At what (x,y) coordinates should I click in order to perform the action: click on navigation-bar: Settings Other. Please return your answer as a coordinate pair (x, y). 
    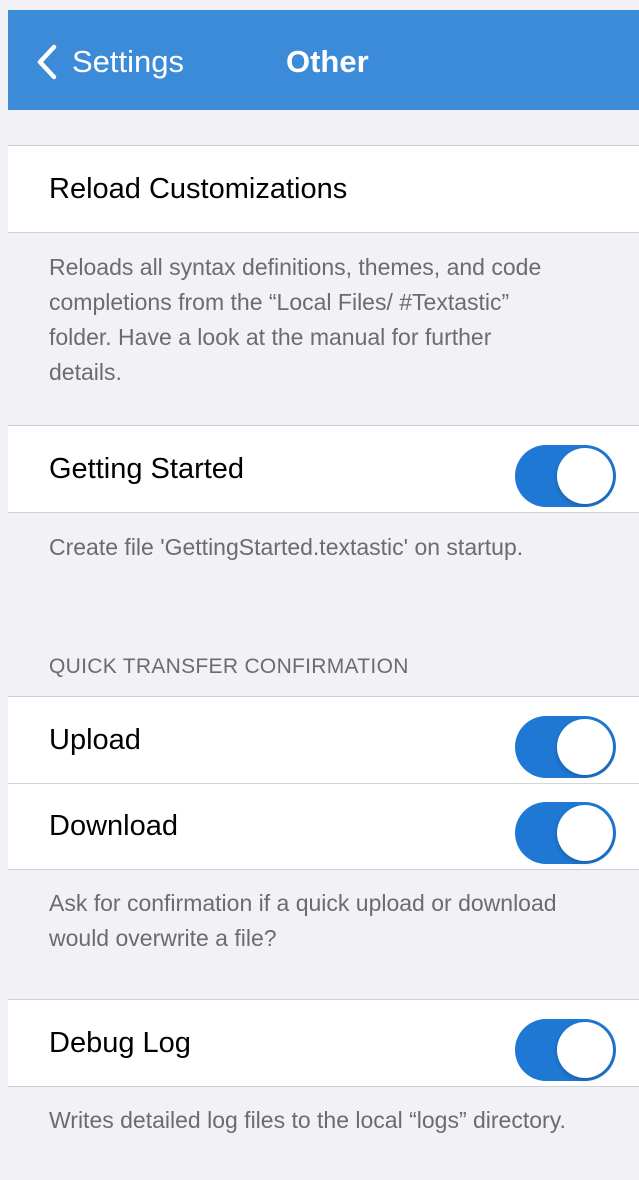
    Looking at the image, I should click on (323, 60).